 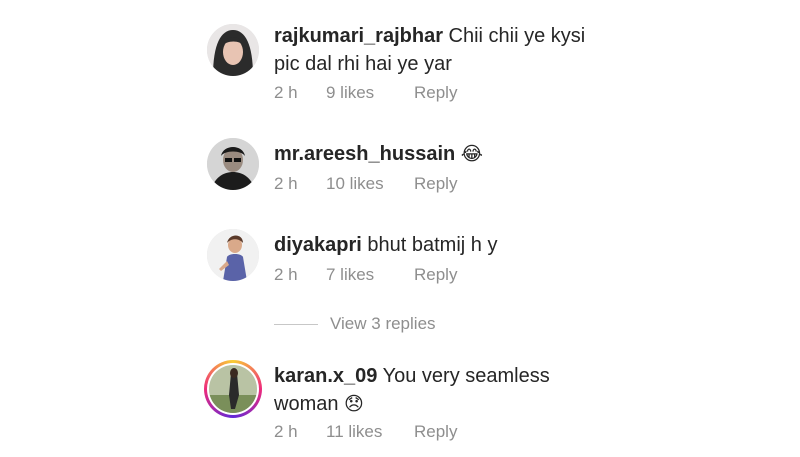 I want to click on view-replies-label: View 3 replies, so click(x=383, y=323).